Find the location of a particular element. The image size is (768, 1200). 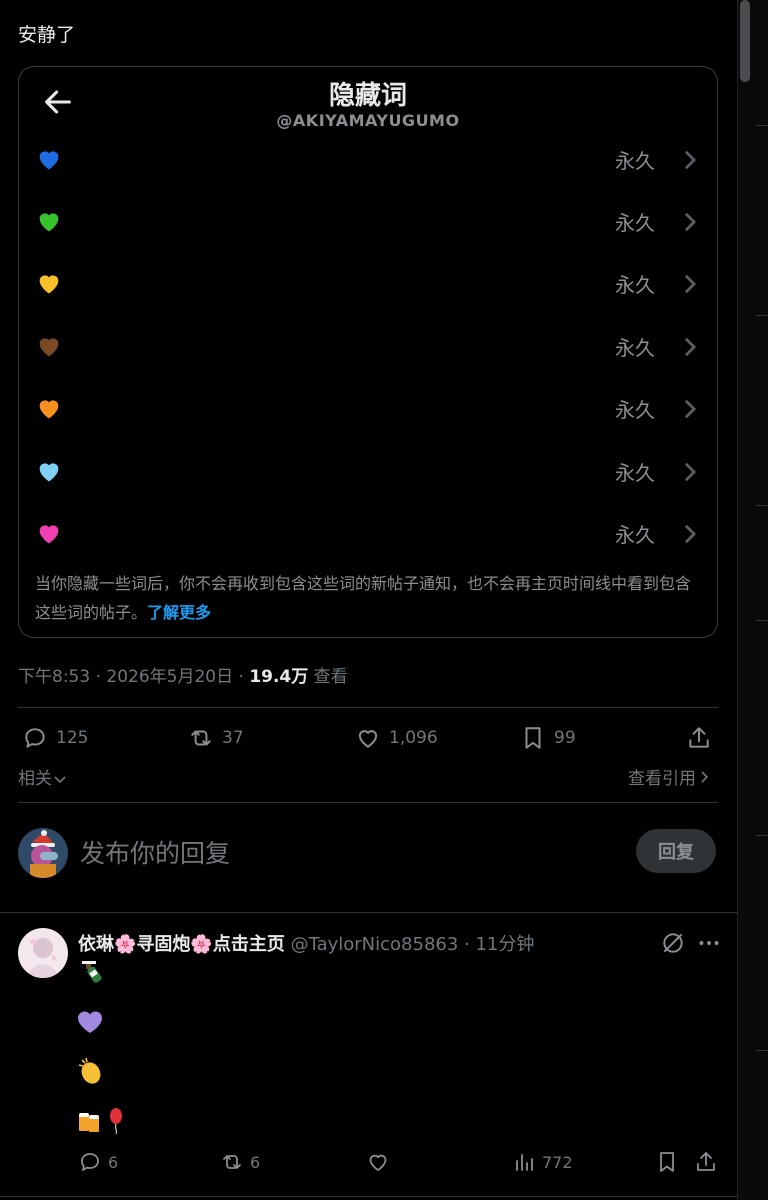

reply-header: 依琳🌸寻固炮🌸点击主页 @TaylorNico85863 · 11分钟 is located at coordinates (306, 943).